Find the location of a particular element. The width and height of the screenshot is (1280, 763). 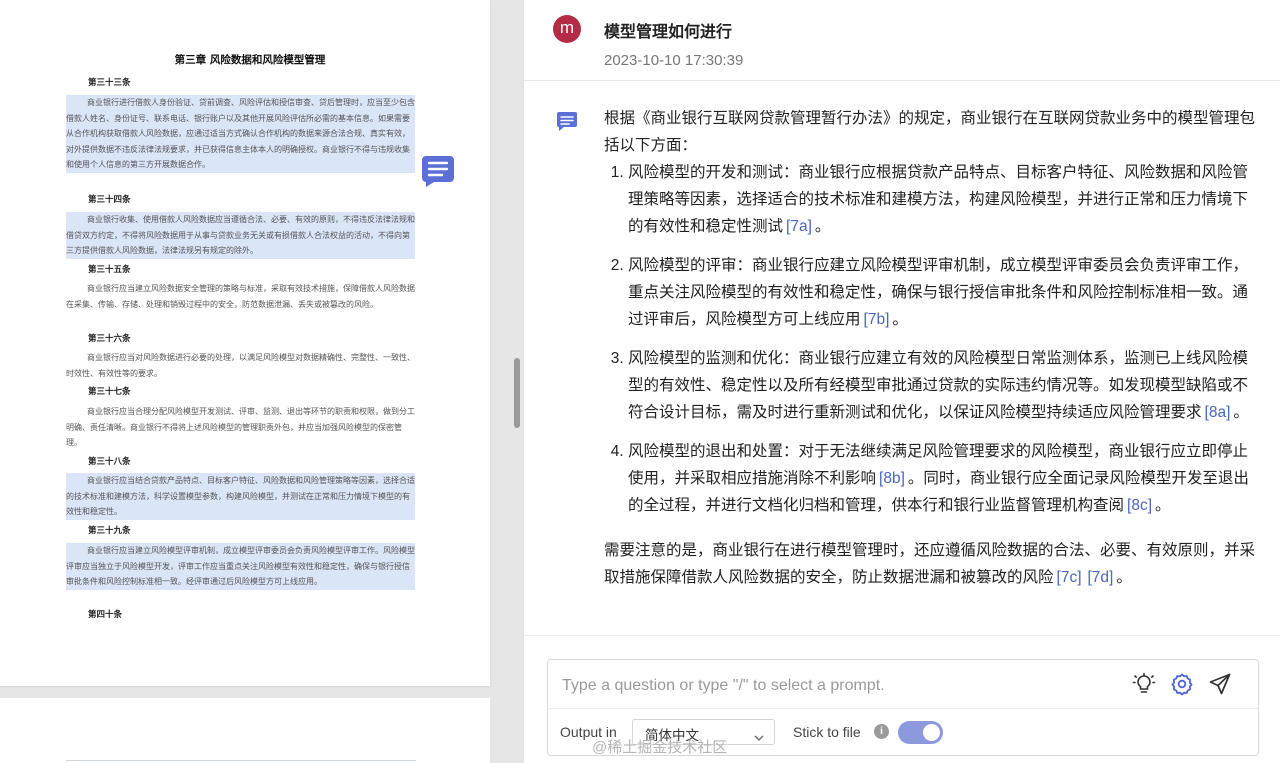

page-text-line is located at coordinates (241, 760).